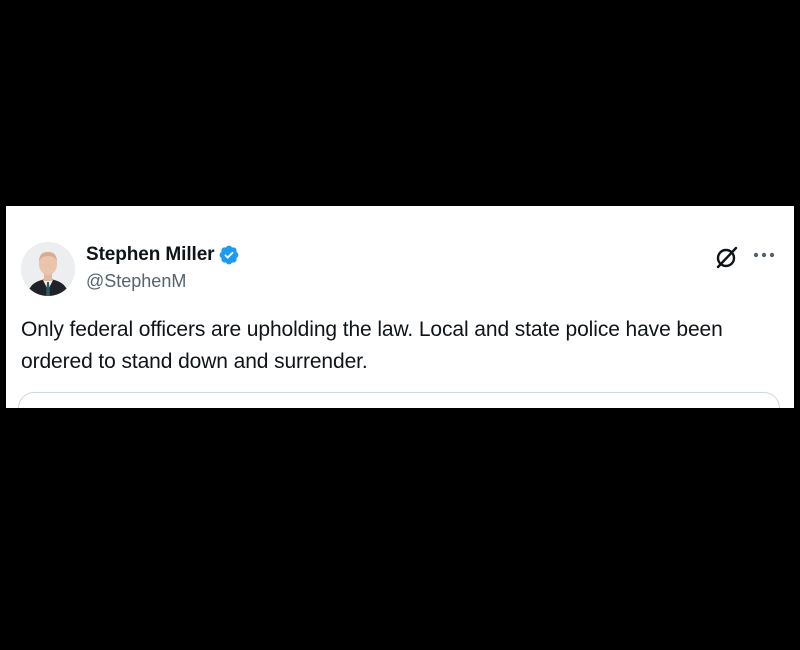 The image size is (800, 650). I want to click on verified-badge-icon, so click(229, 255).